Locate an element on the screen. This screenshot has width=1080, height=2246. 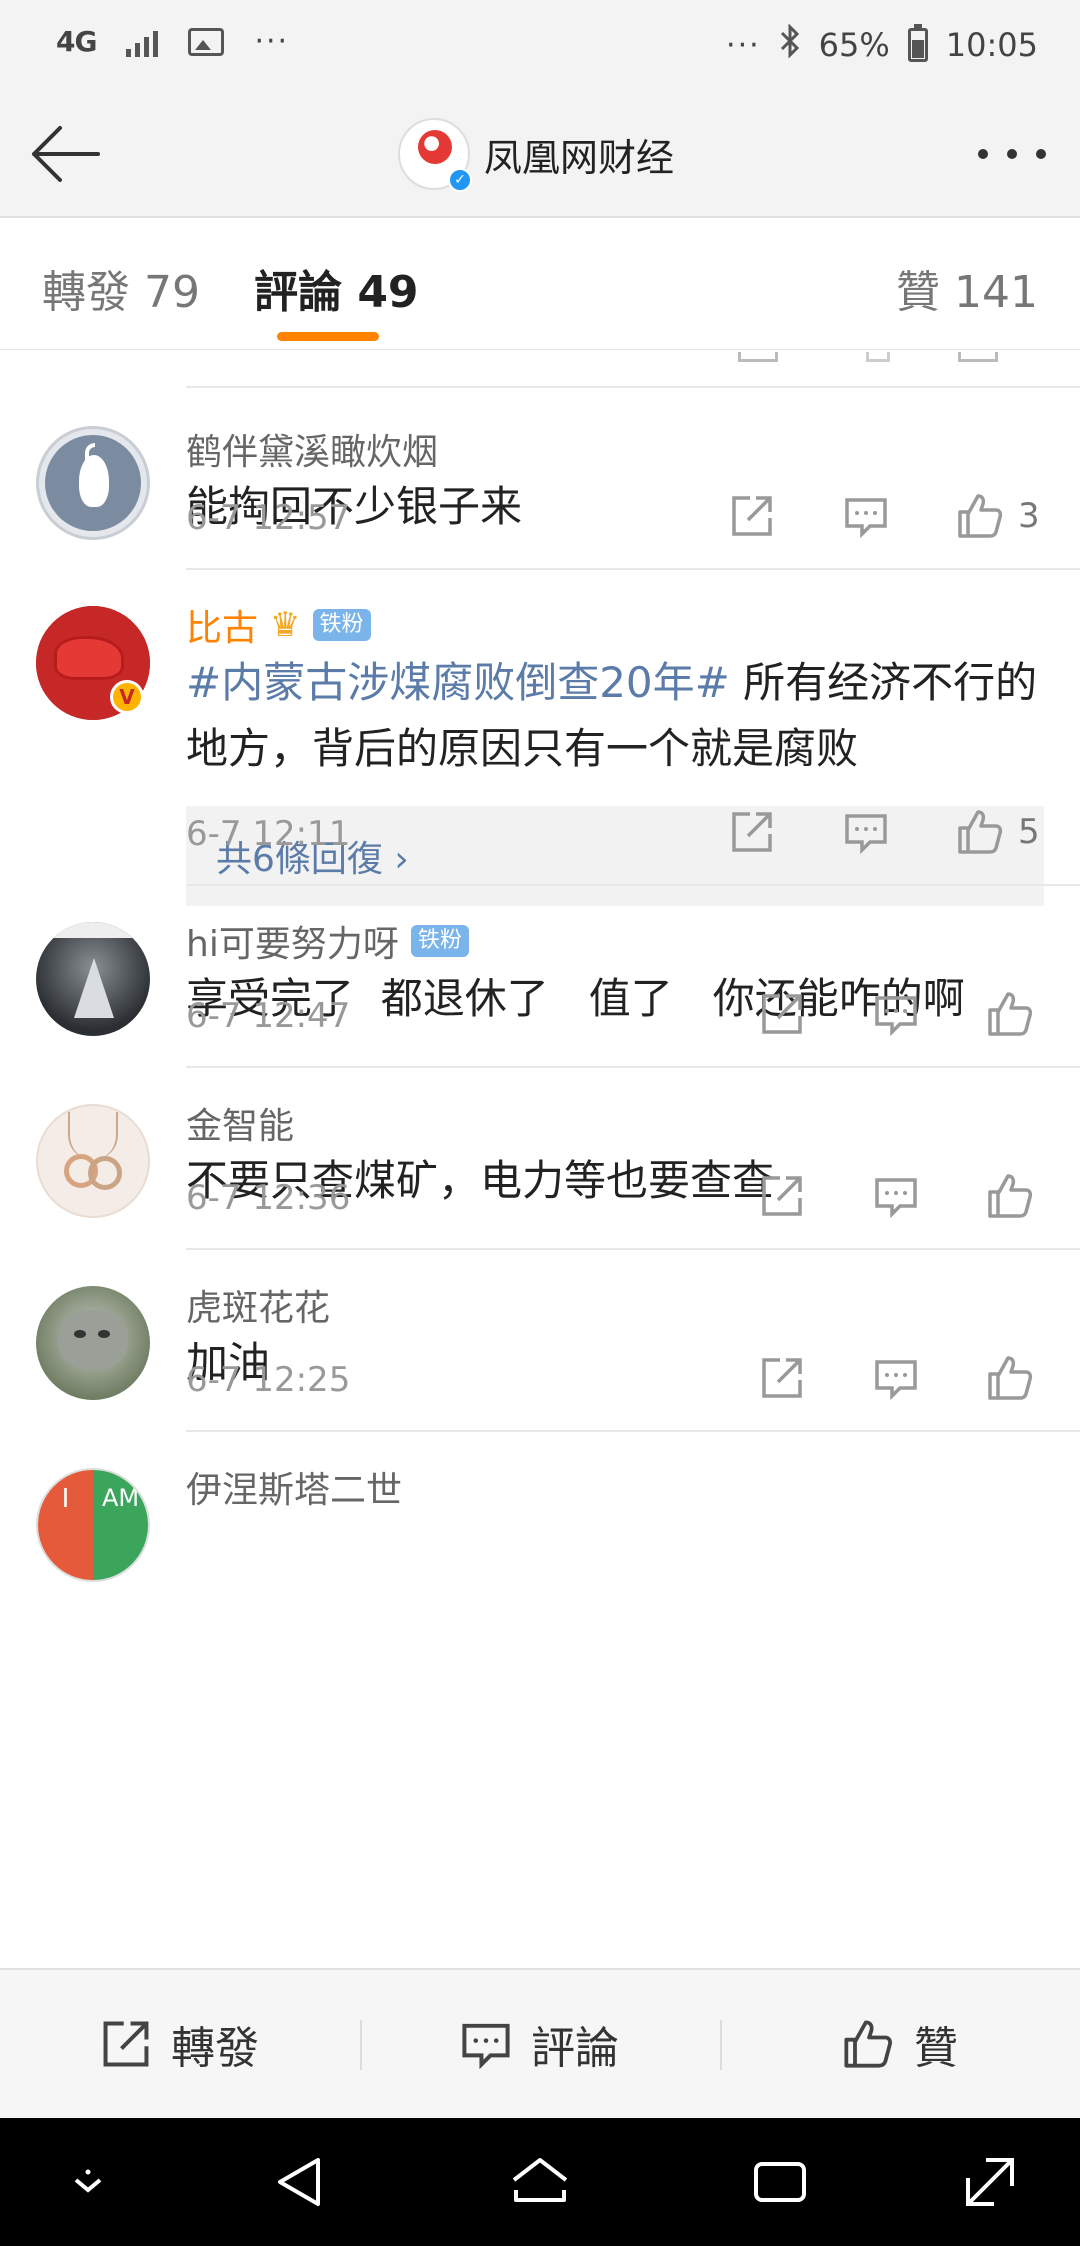
user-avatar: V is located at coordinates (93, 663).